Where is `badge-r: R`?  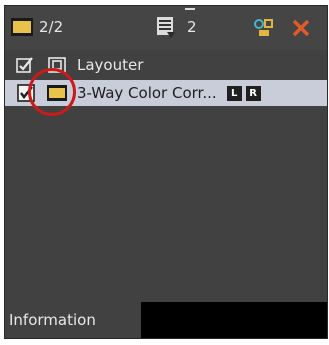 badge-r: R is located at coordinates (253, 93).